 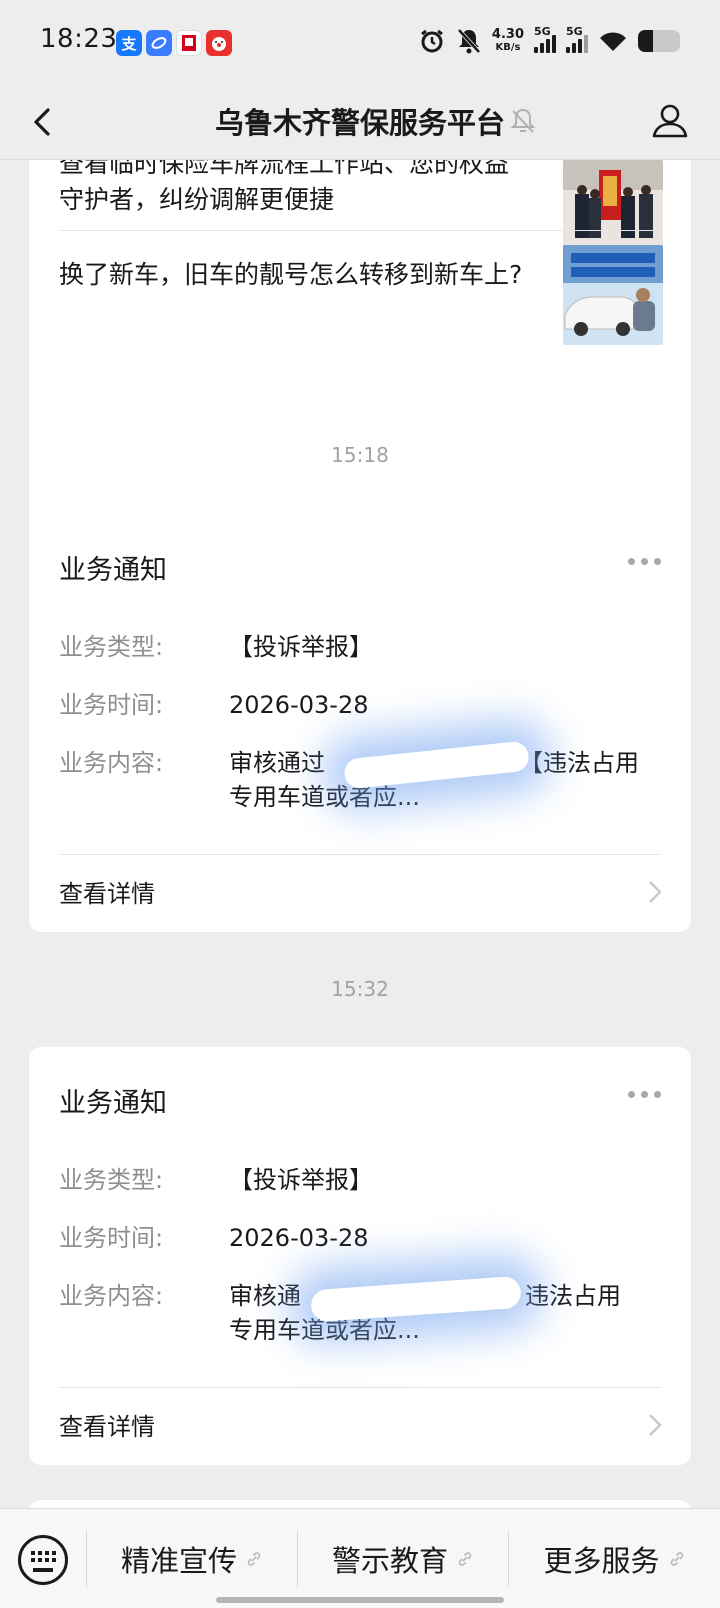 What do you see at coordinates (577, 39) in the screenshot?
I see `signal-sim2-icon: 5G` at bounding box center [577, 39].